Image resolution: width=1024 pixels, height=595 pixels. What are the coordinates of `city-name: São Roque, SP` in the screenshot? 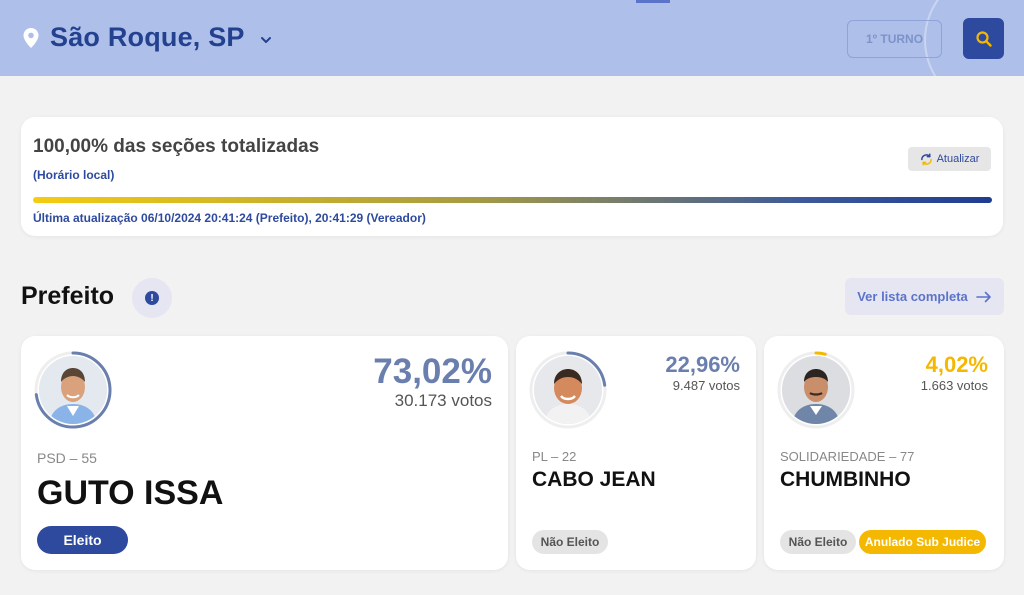 It's located at (147, 37).